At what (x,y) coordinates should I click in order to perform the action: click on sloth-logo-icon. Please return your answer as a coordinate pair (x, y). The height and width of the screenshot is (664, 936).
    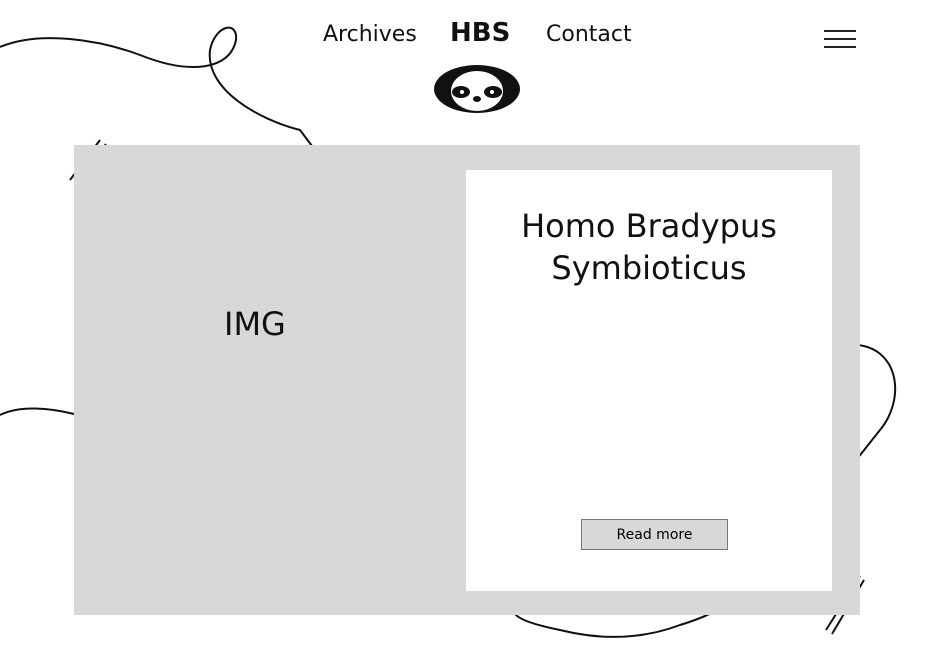
    Looking at the image, I should click on (477, 89).